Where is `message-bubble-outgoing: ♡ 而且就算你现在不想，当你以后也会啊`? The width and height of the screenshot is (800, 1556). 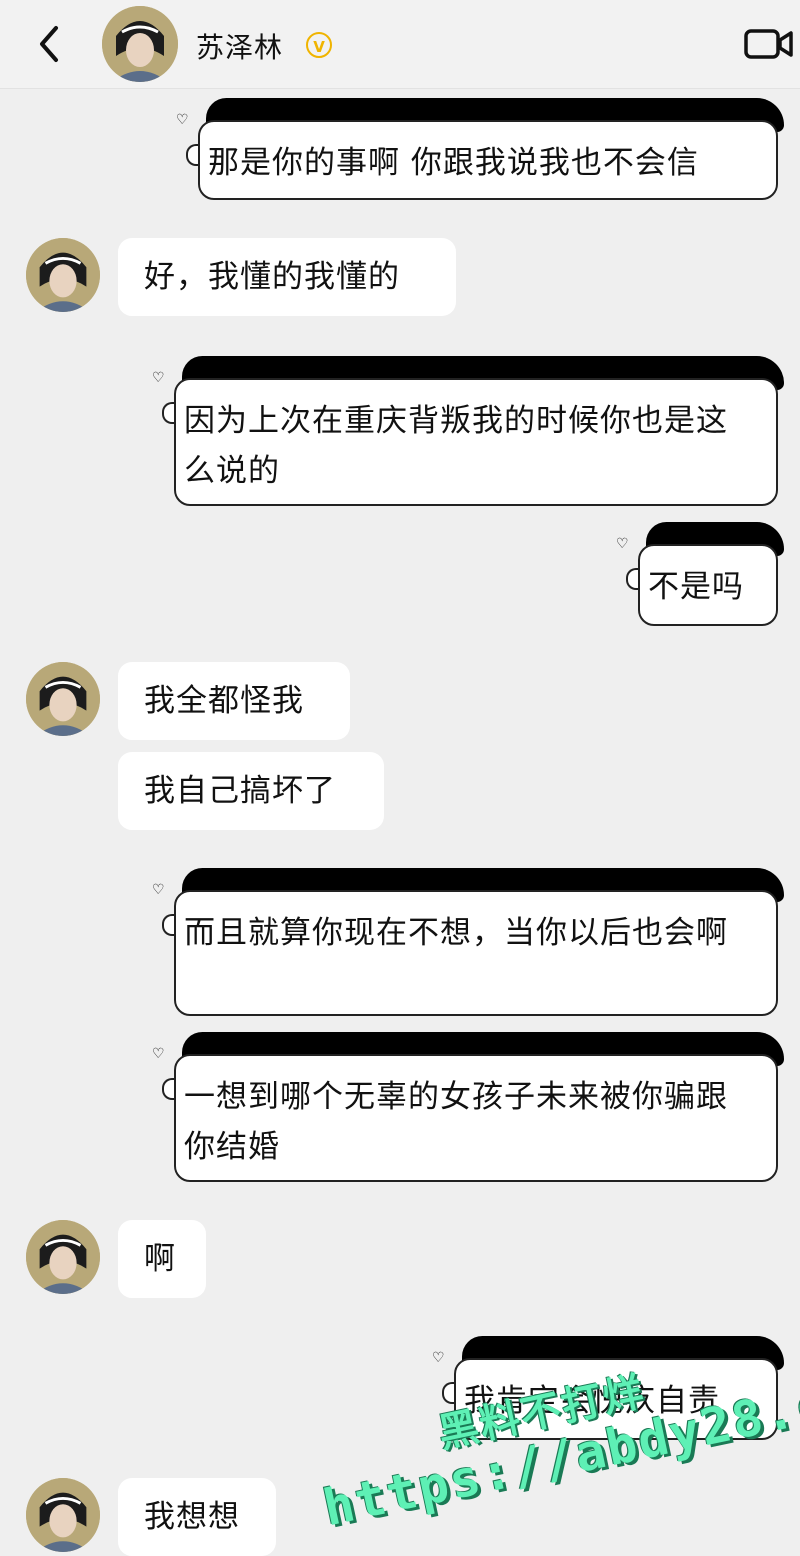
message-bubble-outgoing: ♡ 而且就算你现在不想，当你以后也会啊 is located at coordinates (468, 942).